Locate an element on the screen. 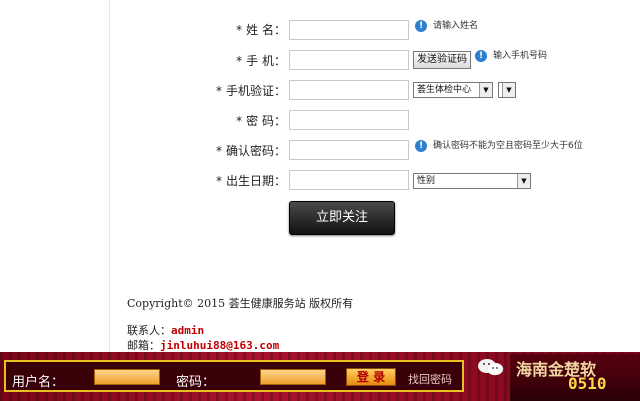  follow-button: 立即关注 is located at coordinates (342, 218).